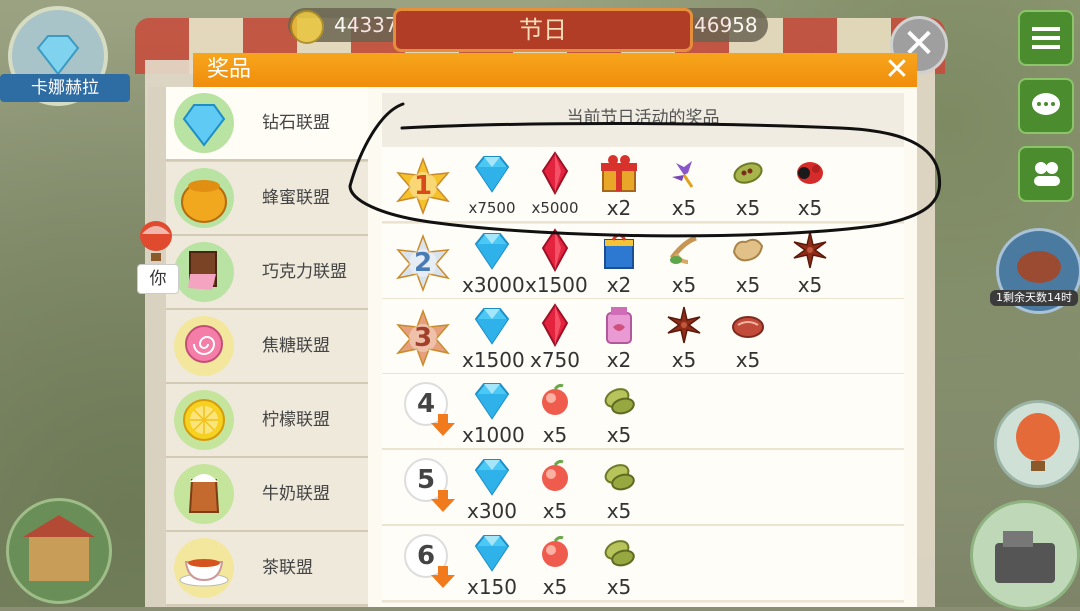 The width and height of the screenshot is (1080, 611). Describe the element at coordinates (493, 360) in the screenshot. I see `prize-quantity: x1500` at that location.